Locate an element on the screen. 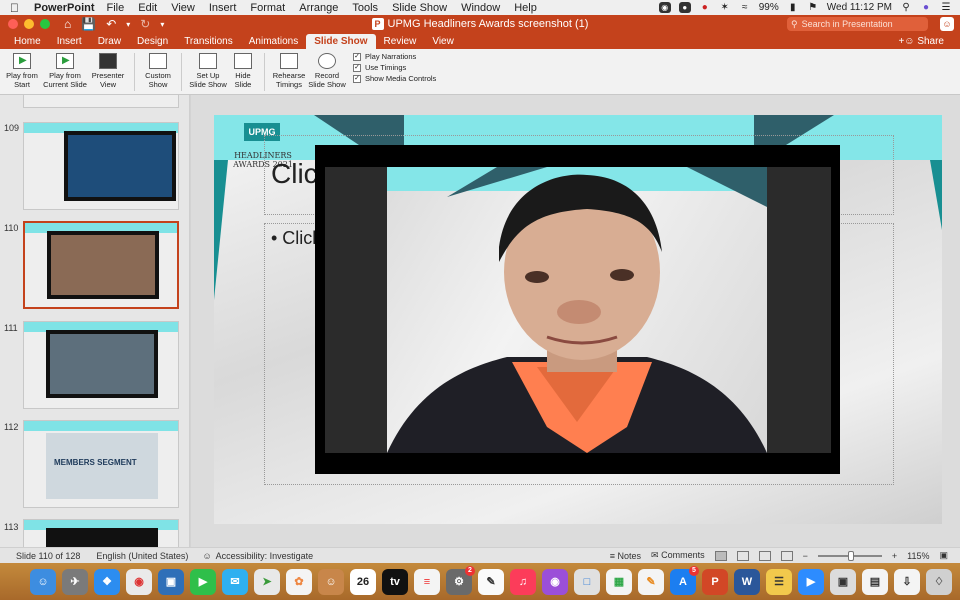  accessibility-status: Accessibility: Investigate is located at coordinates (265, 556).